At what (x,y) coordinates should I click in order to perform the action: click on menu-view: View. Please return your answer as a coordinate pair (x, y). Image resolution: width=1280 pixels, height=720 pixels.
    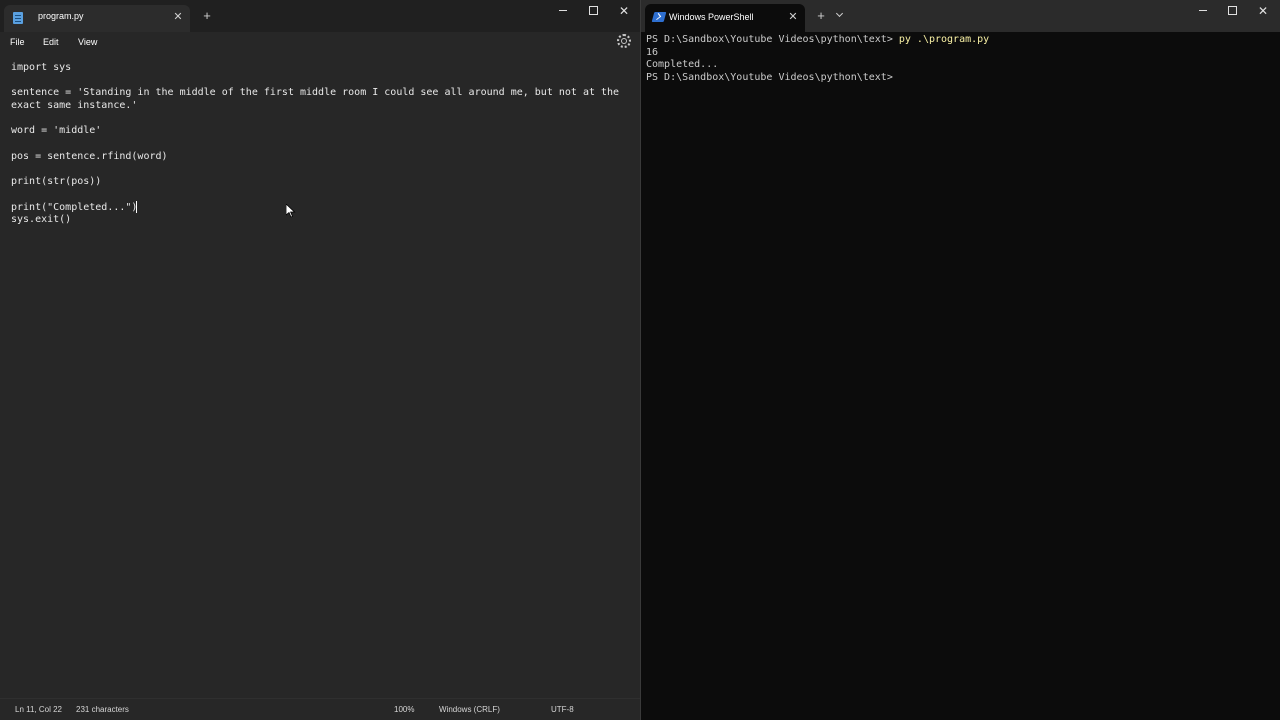
    Looking at the image, I should click on (87, 42).